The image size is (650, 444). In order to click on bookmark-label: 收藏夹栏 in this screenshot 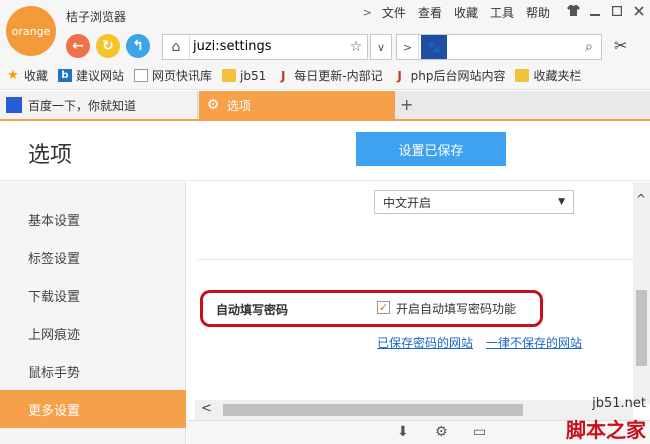, I will do `click(557, 76)`.